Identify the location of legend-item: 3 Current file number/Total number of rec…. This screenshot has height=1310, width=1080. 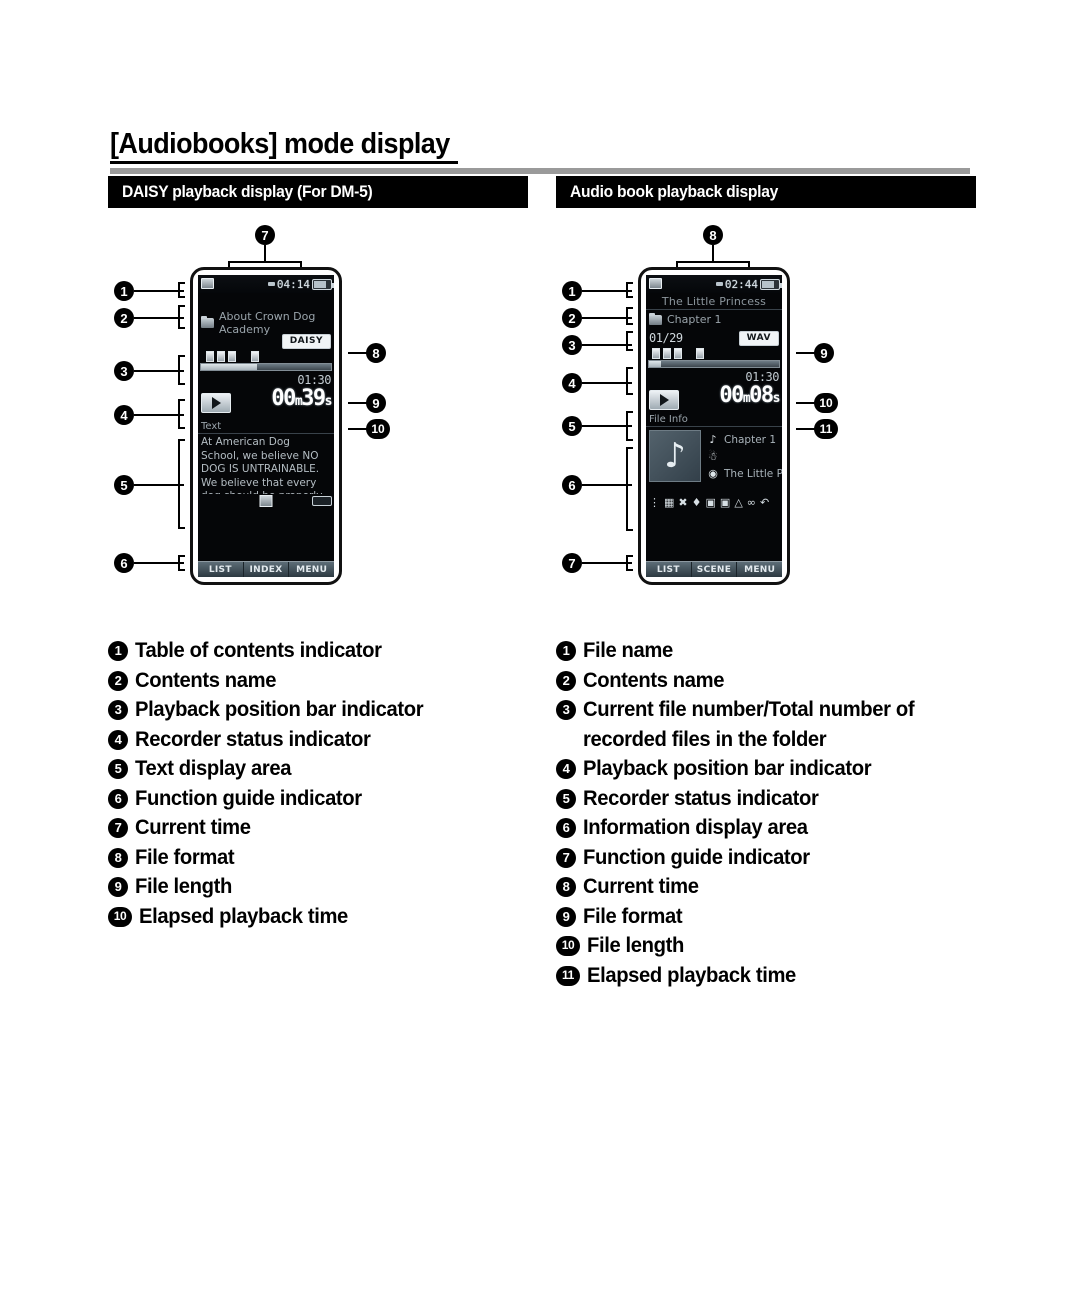
(776, 724).